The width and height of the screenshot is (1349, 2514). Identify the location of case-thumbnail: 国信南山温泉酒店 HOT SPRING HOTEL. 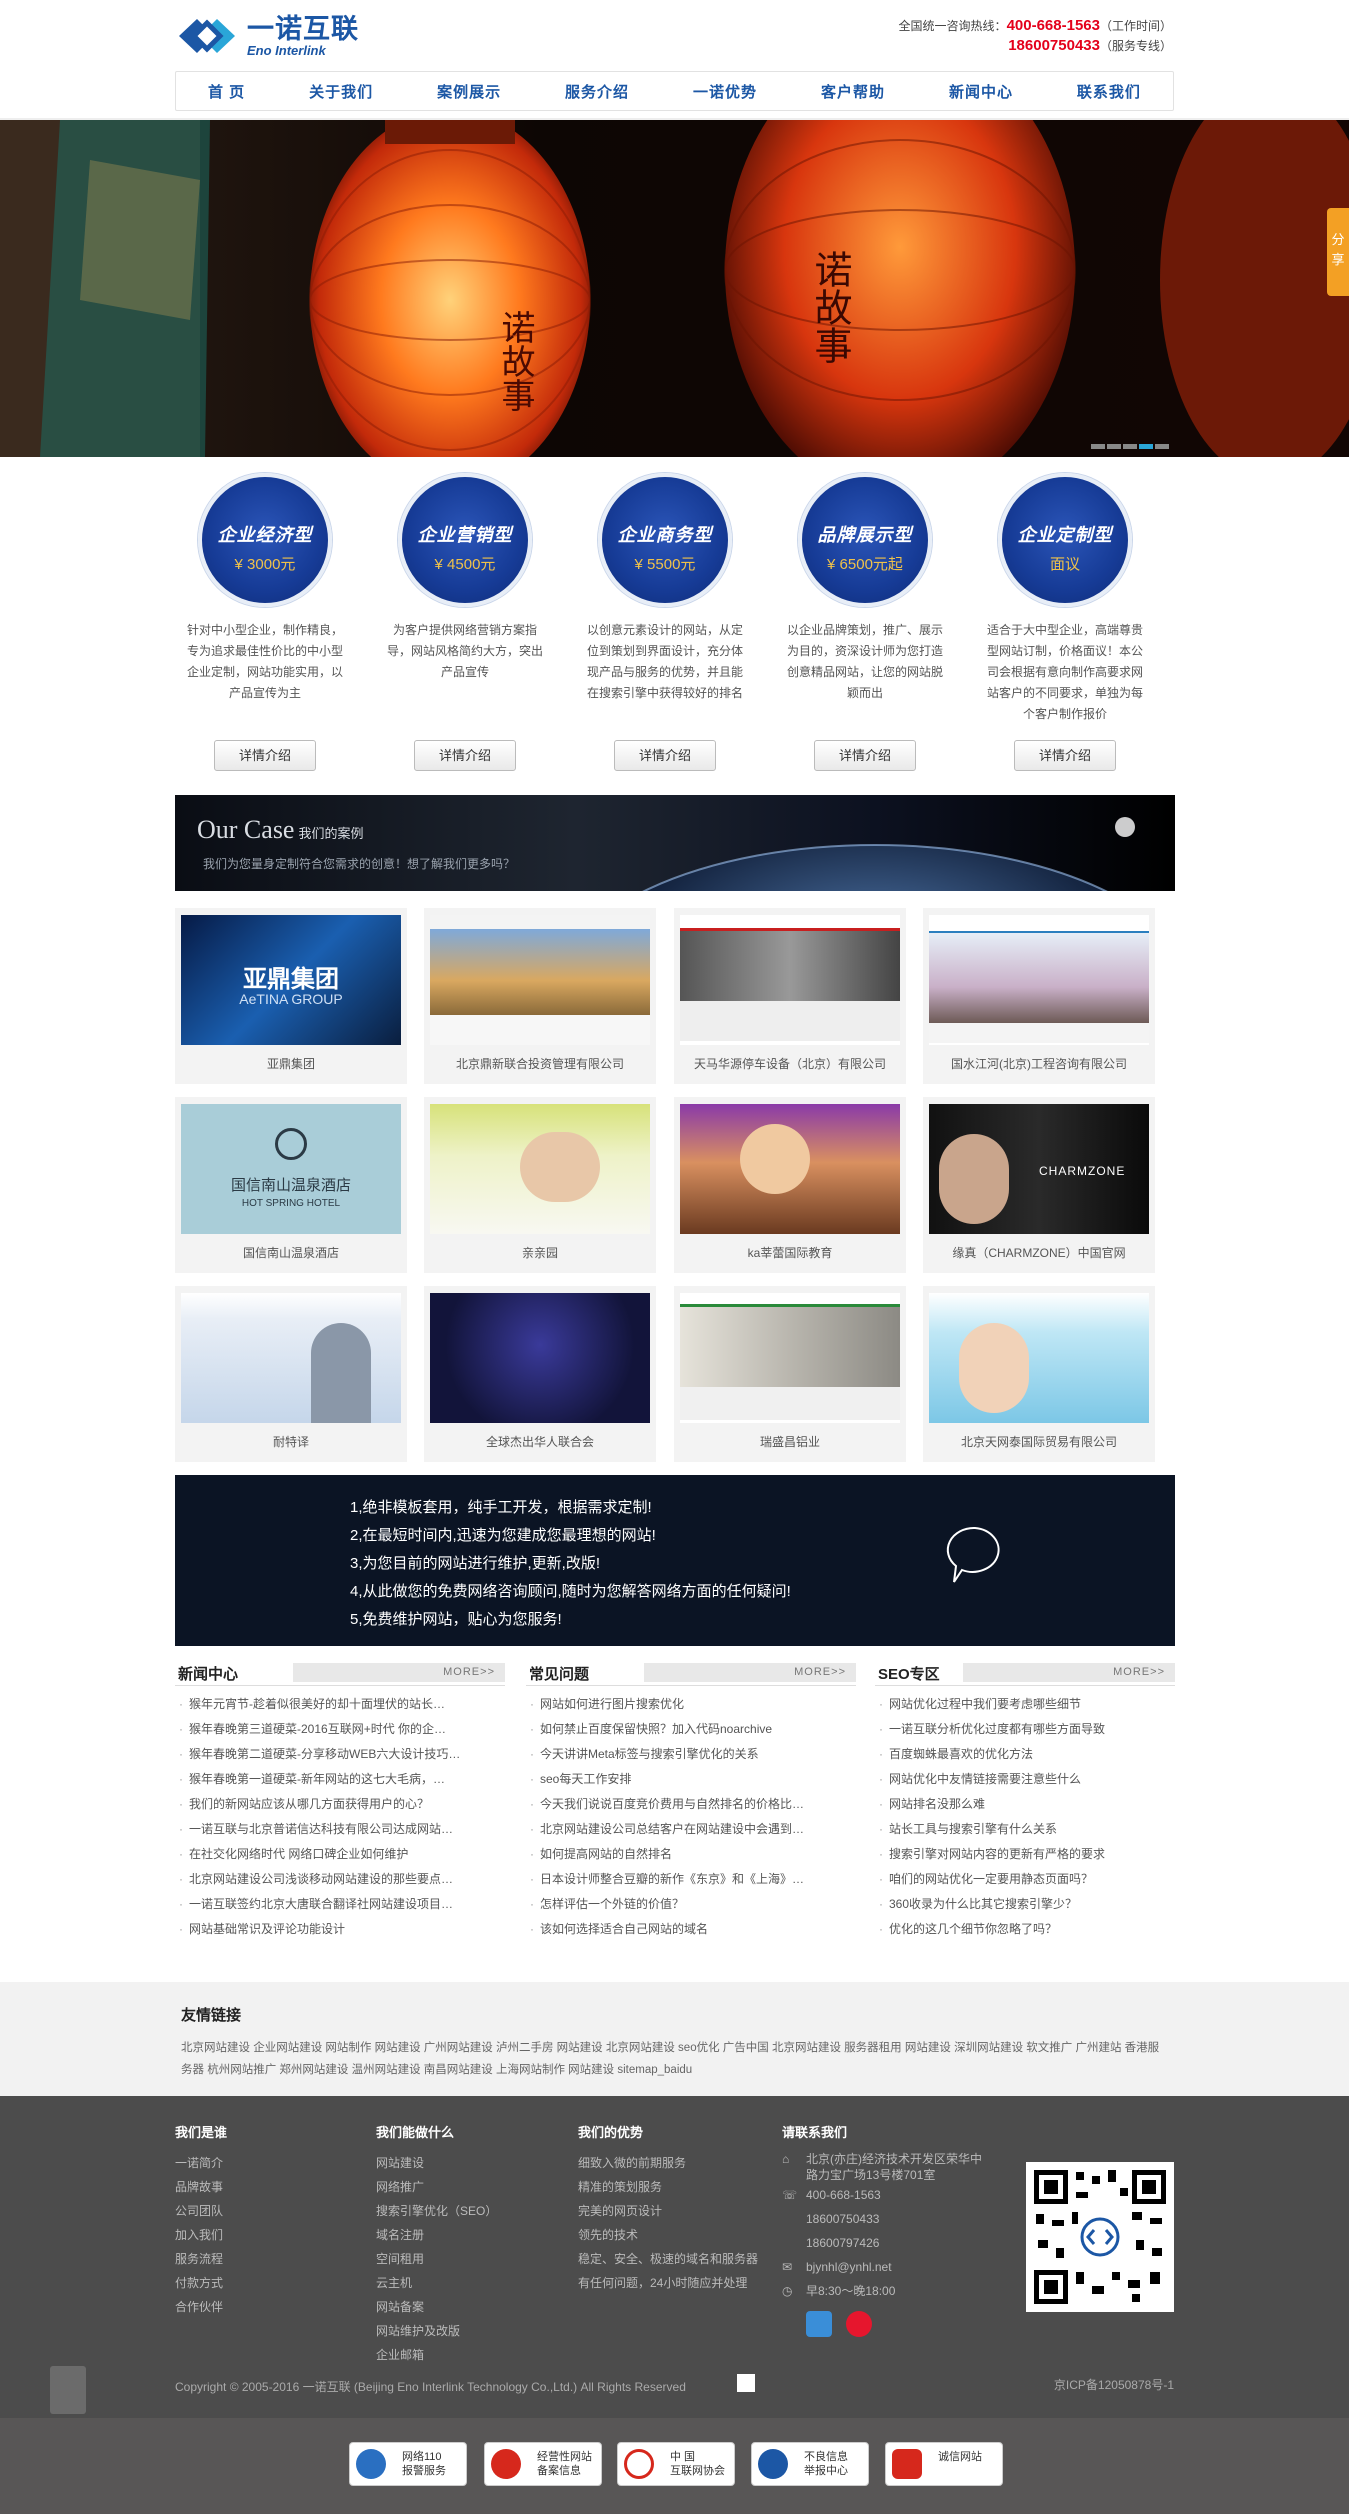
(291, 1169).